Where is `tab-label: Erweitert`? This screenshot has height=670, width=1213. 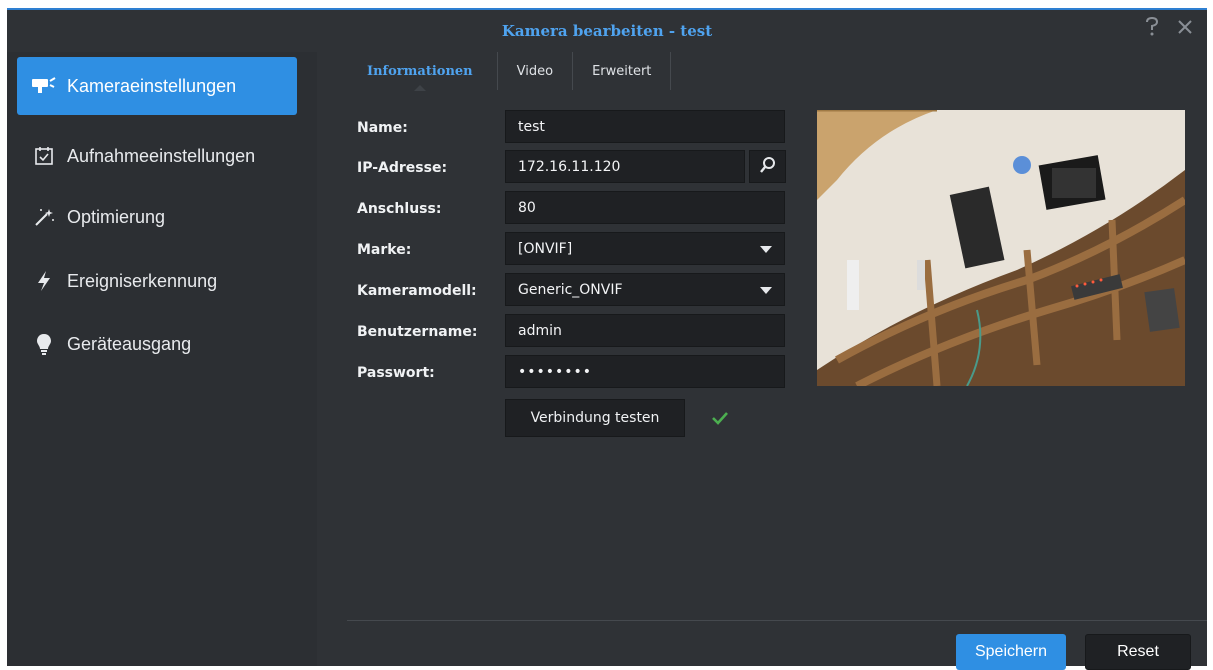 tab-label: Erweitert is located at coordinates (622, 71).